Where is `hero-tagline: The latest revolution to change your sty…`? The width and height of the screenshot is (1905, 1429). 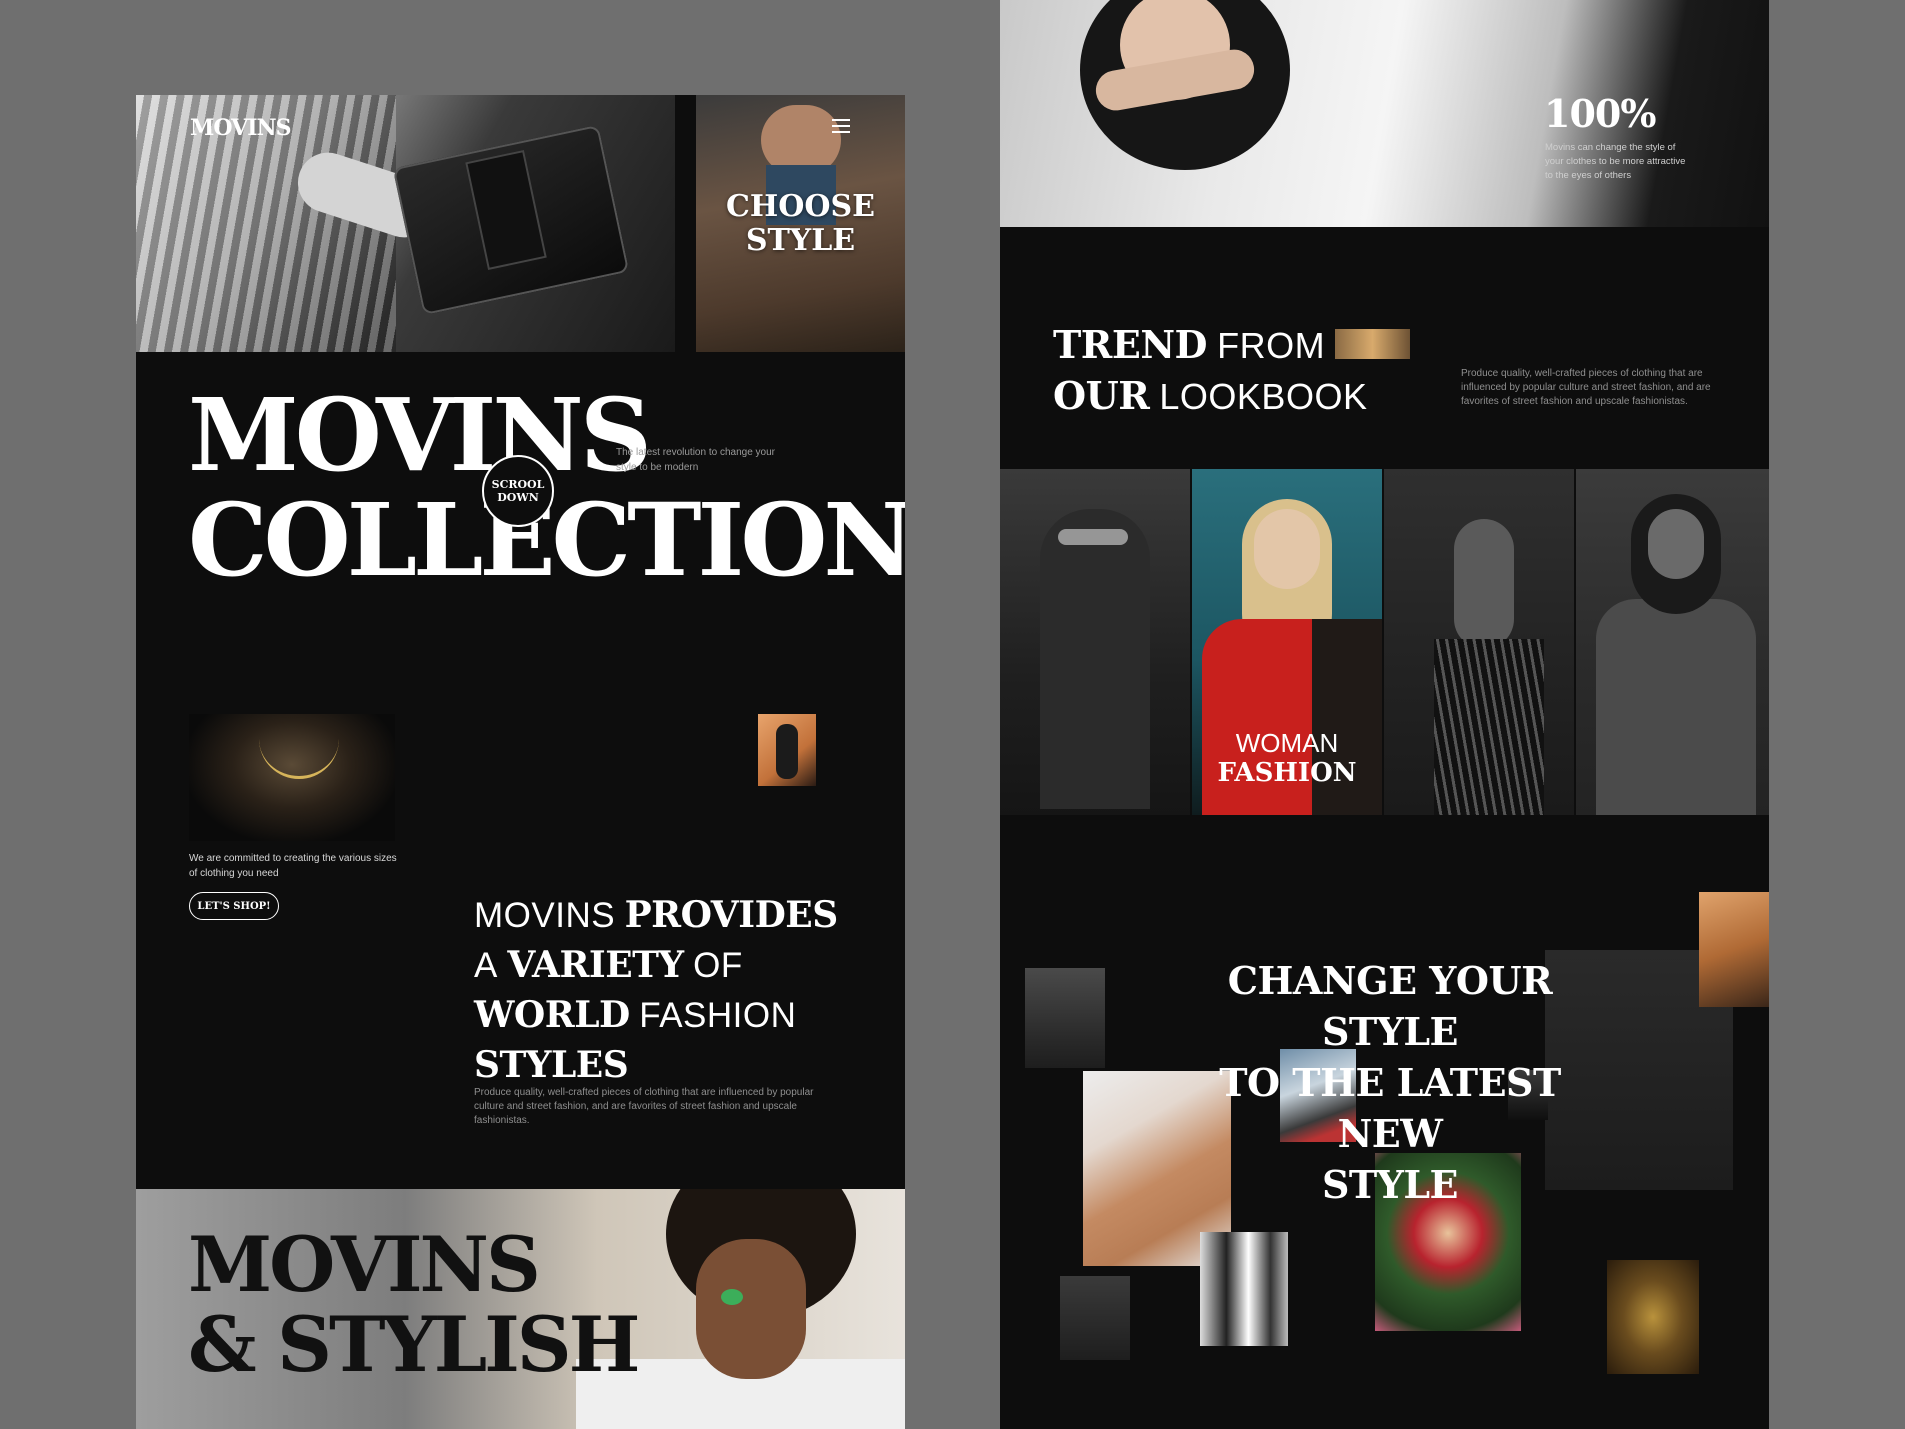
hero-tagline: The latest revolution to change your sty… is located at coordinates (695, 460).